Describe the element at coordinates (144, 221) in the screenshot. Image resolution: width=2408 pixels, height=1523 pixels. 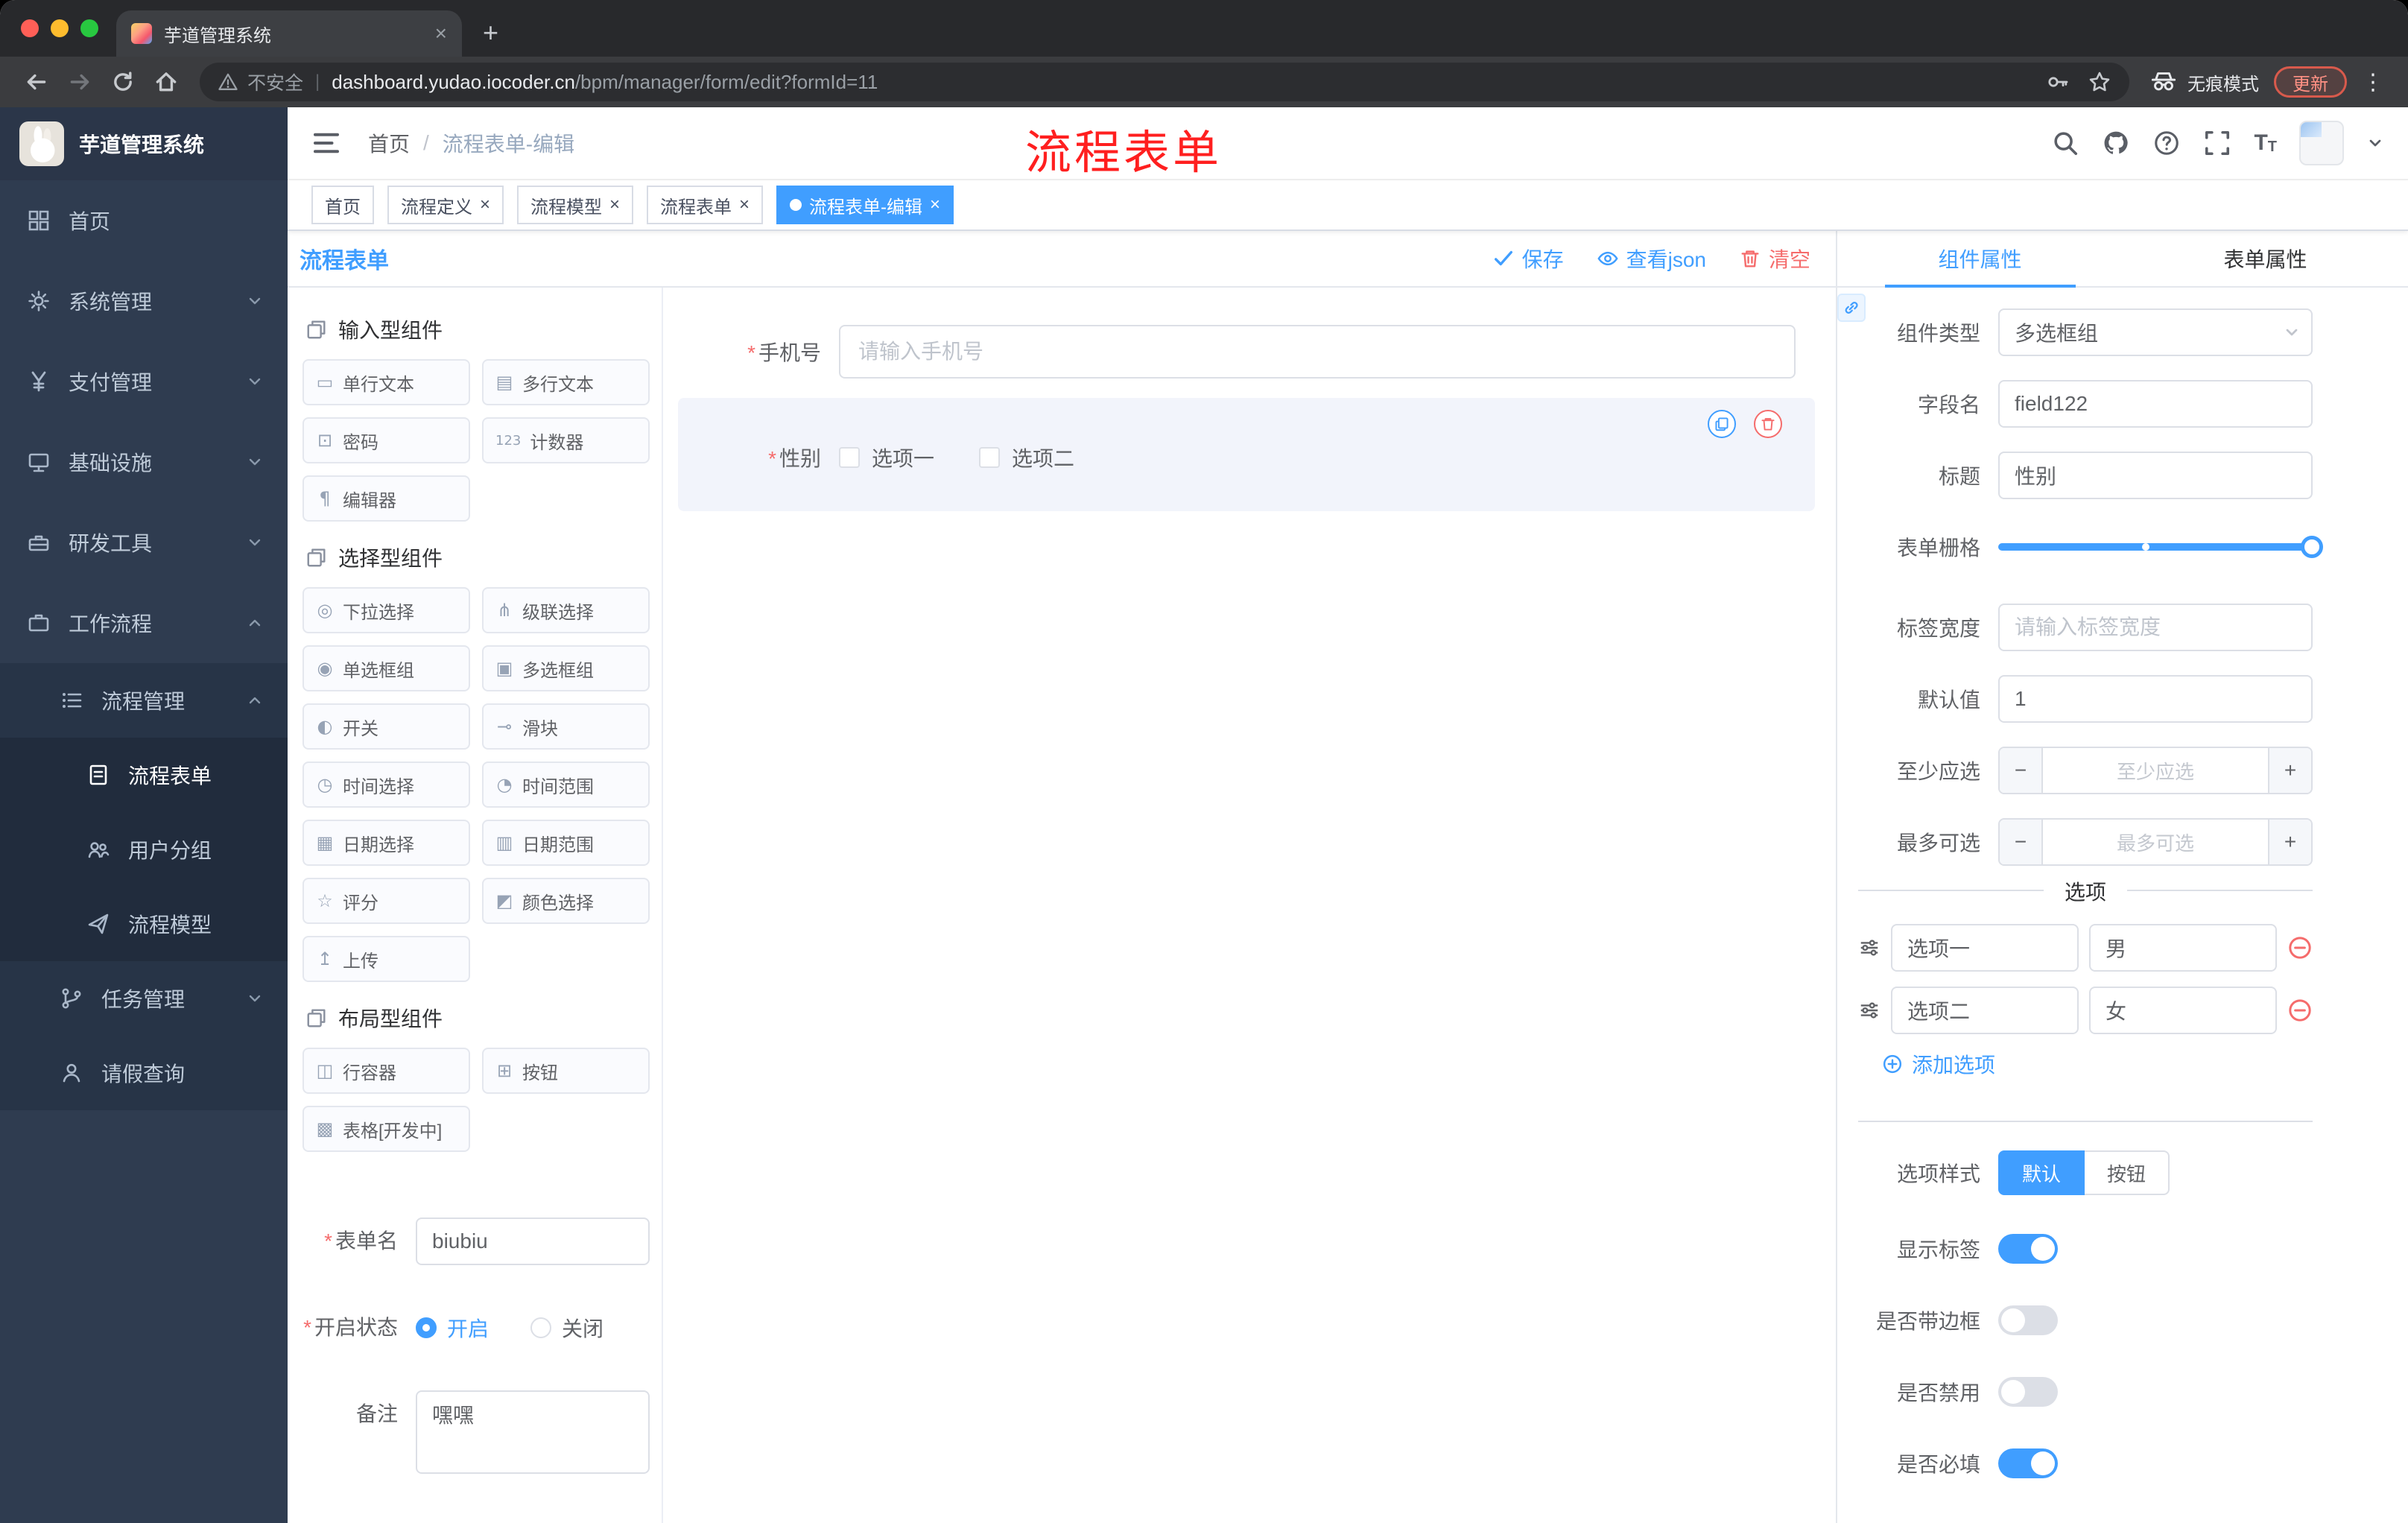
I see `sidebar-item-home: 首页` at that location.